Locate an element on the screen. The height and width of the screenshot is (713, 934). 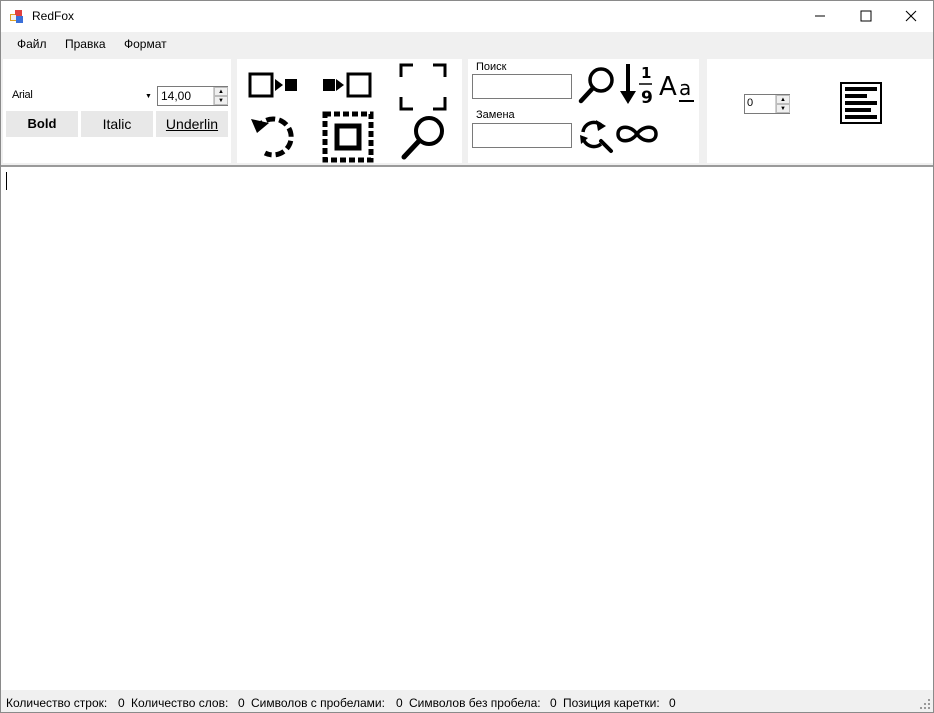
chevron-down-icon: ▼ is located at coordinates (148, 97).